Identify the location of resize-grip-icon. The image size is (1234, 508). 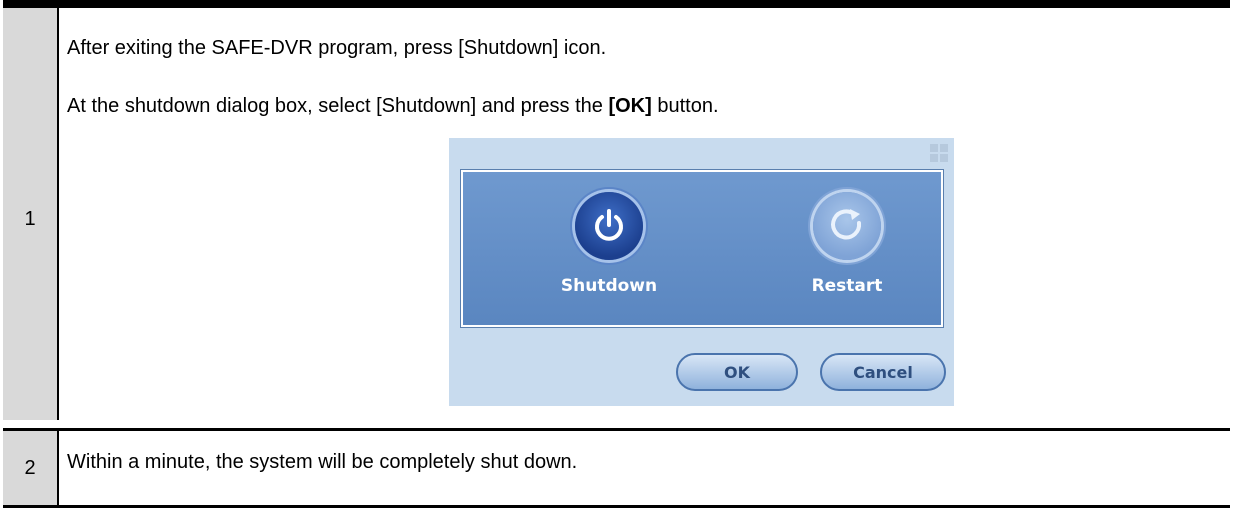
(939, 153).